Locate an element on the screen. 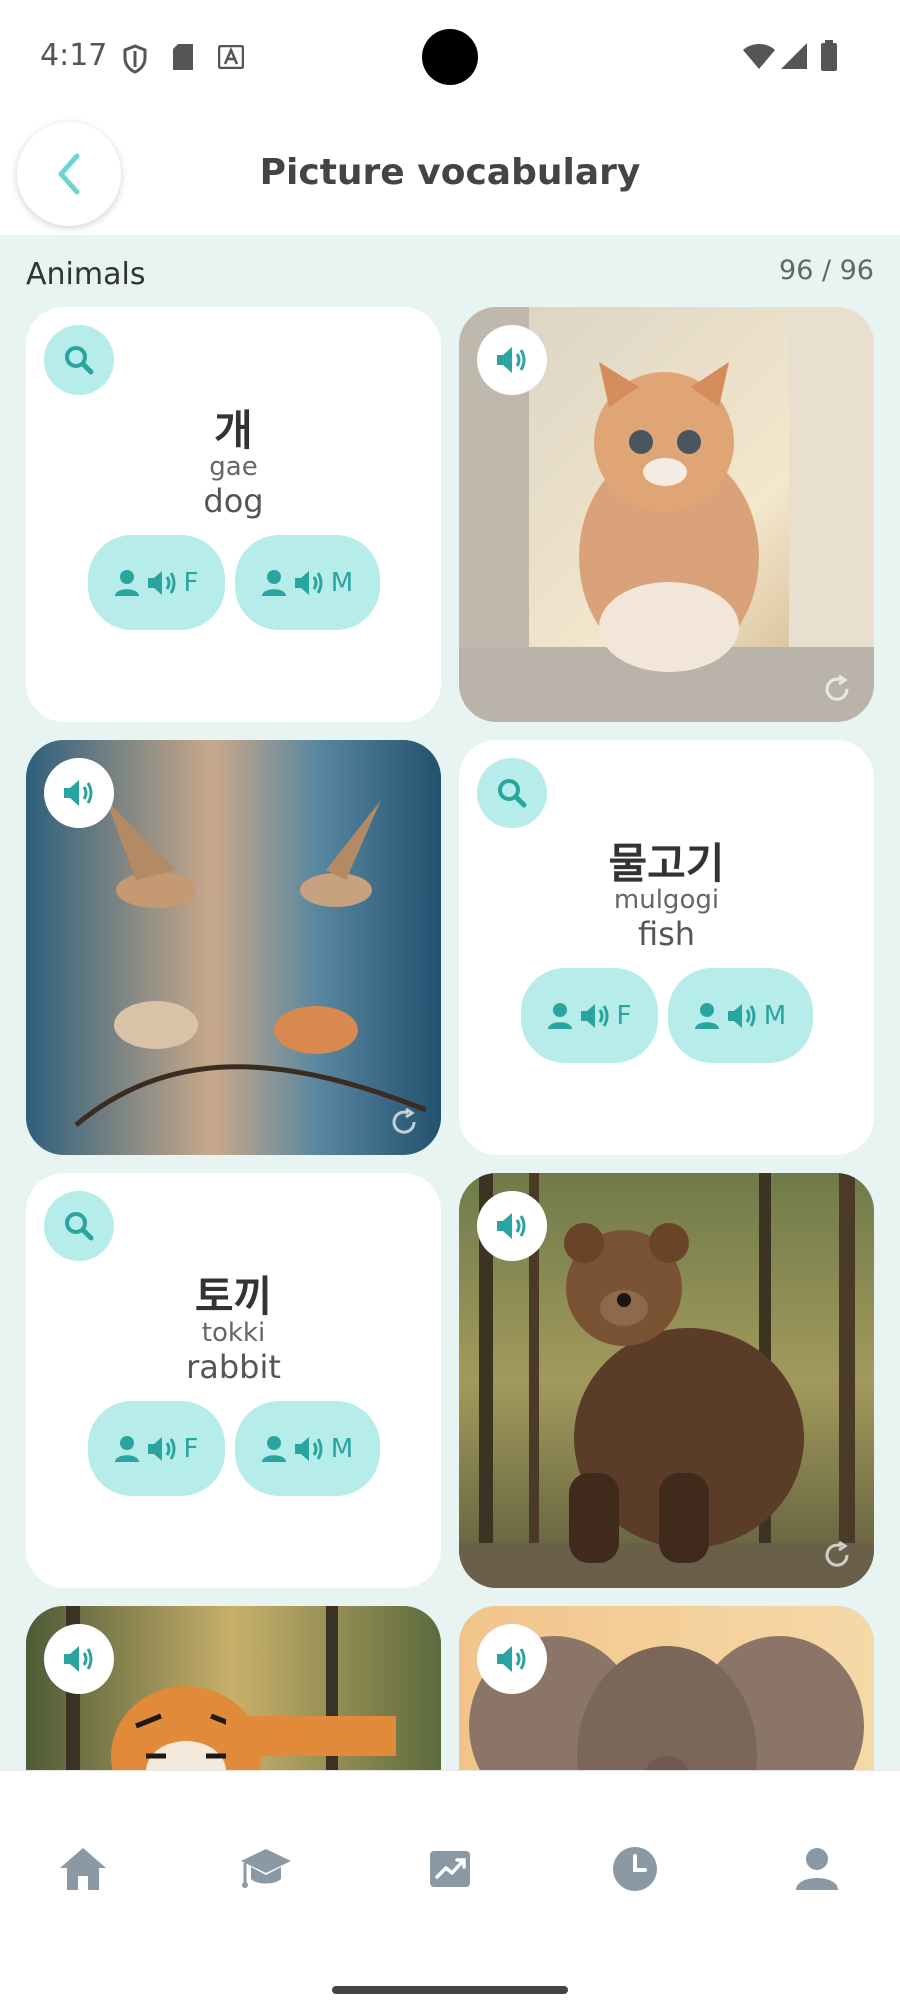 The image size is (900, 2001). image-card-bear is located at coordinates (666, 1380).